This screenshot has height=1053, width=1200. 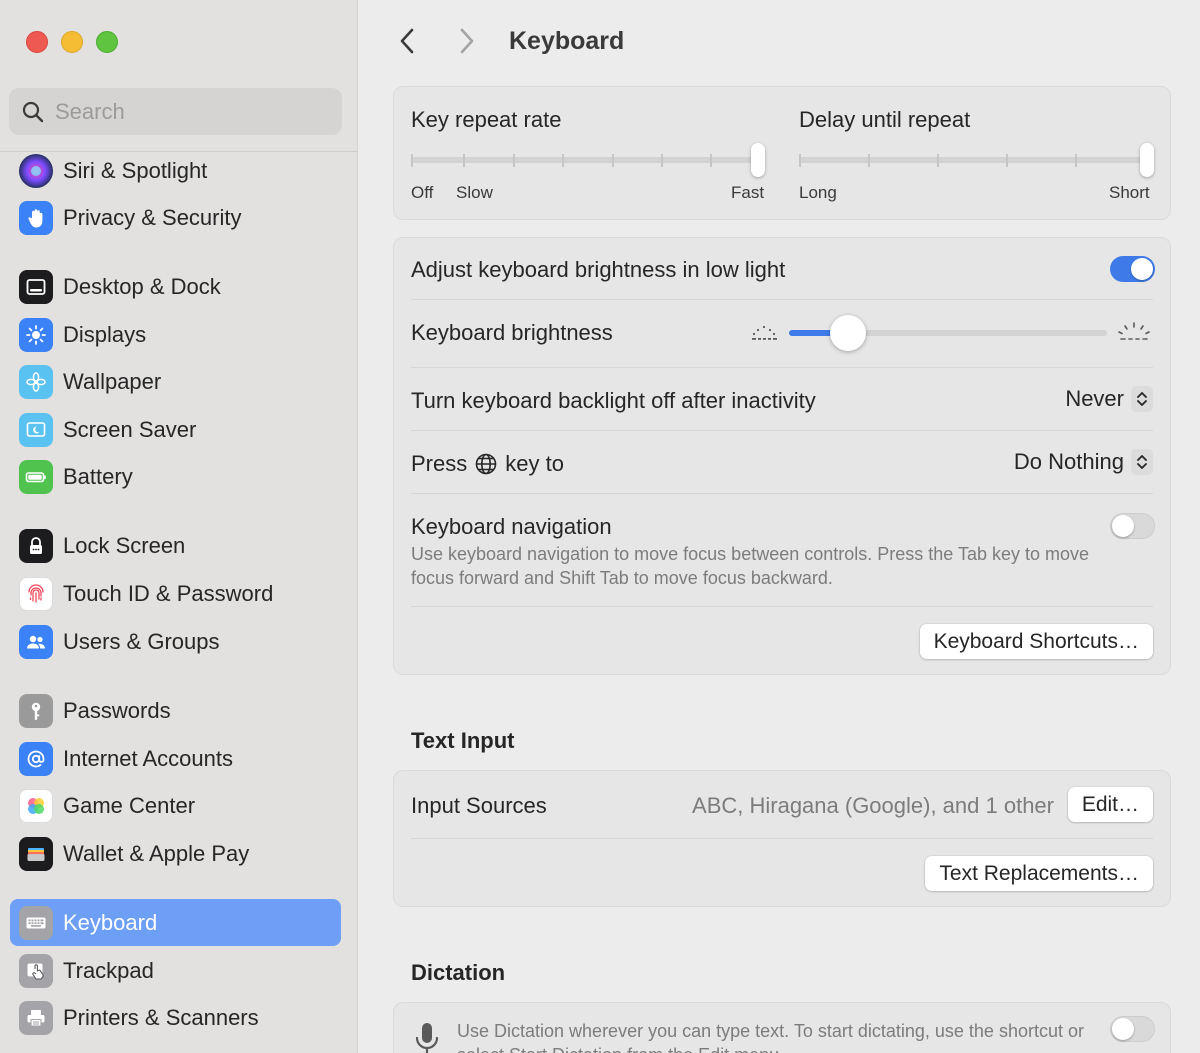 I want to click on sidebar-item-touch-id: Touch ID & Password, so click(x=175, y=593).